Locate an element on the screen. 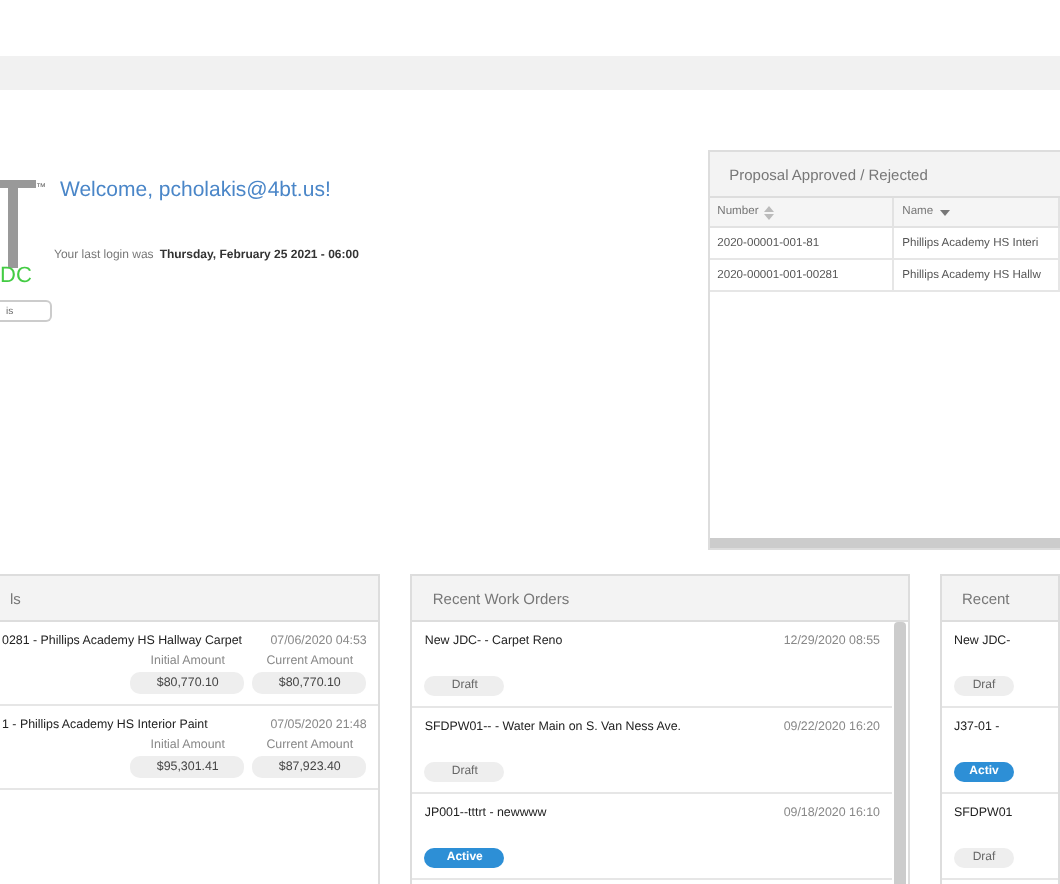 The width and height of the screenshot is (1060, 884). logo-letter-drawing is located at coordinates (18, 221).